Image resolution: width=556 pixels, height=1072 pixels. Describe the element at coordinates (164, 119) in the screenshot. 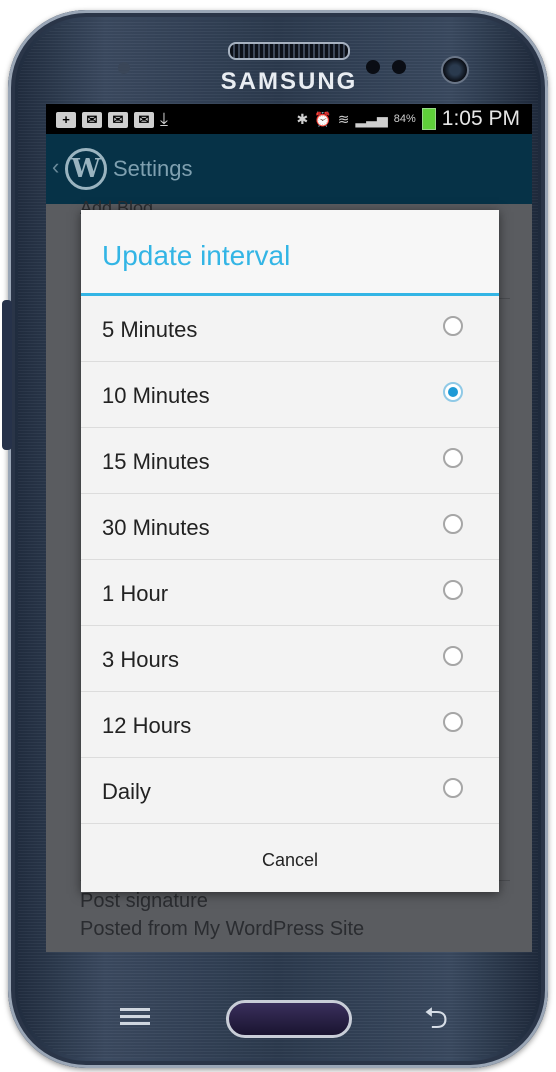

I see `download-icon: ⤓` at that location.